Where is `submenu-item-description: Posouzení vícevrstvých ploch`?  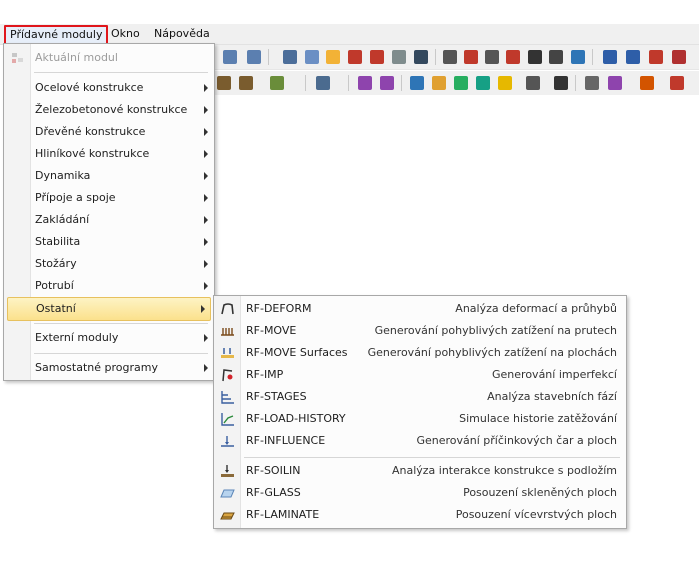 submenu-item-description: Posouzení vícevrstvých ploch is located at coordinates (536, 514).